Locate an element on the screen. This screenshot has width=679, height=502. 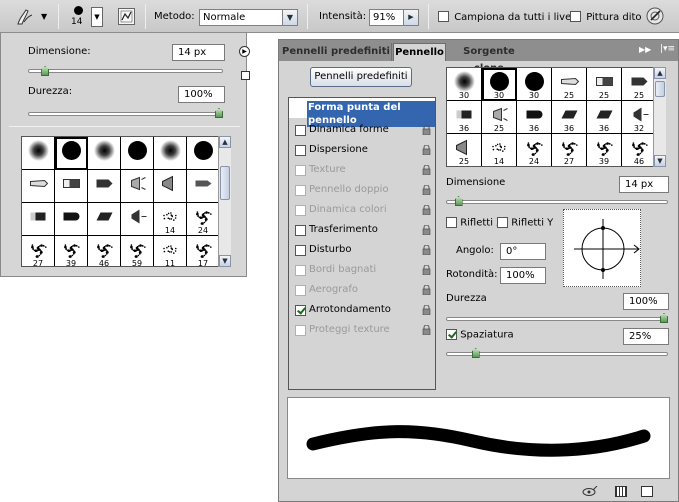
angle-roundness-widget is located at coordinates (602, 248).